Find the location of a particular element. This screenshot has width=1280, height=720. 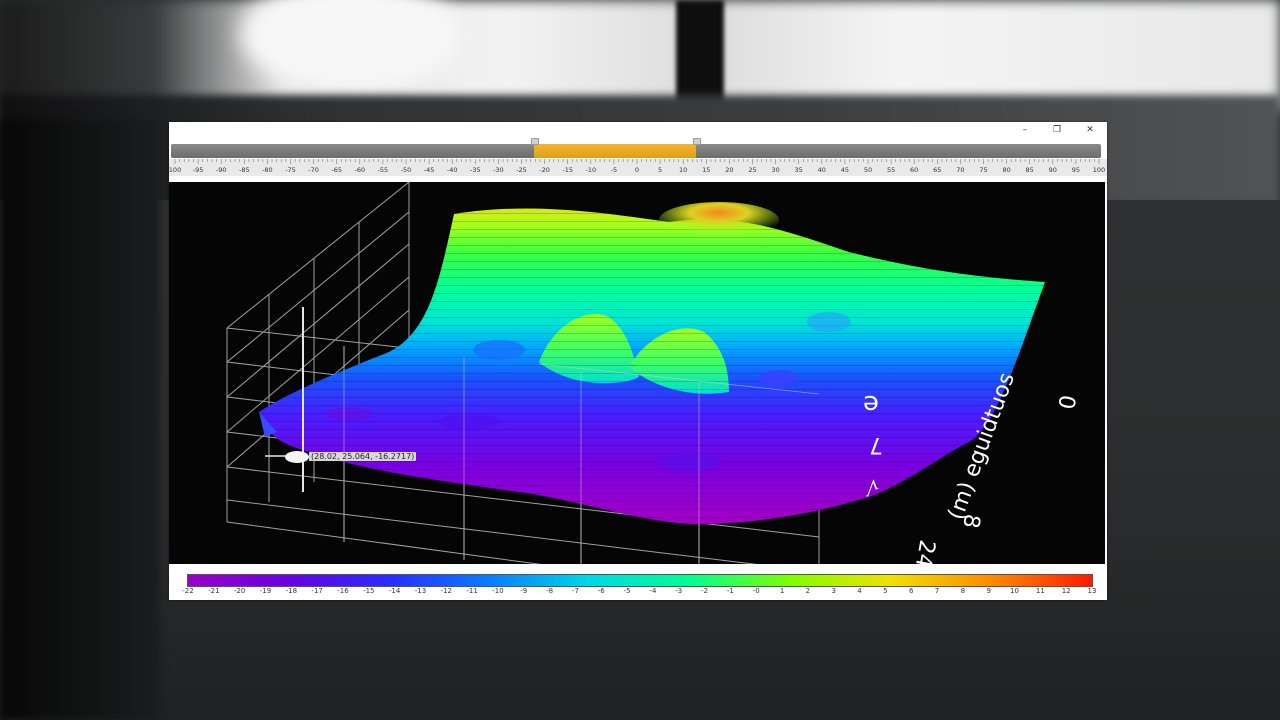

ruler-tick-label: -30 is located at coordinates (498, 170).